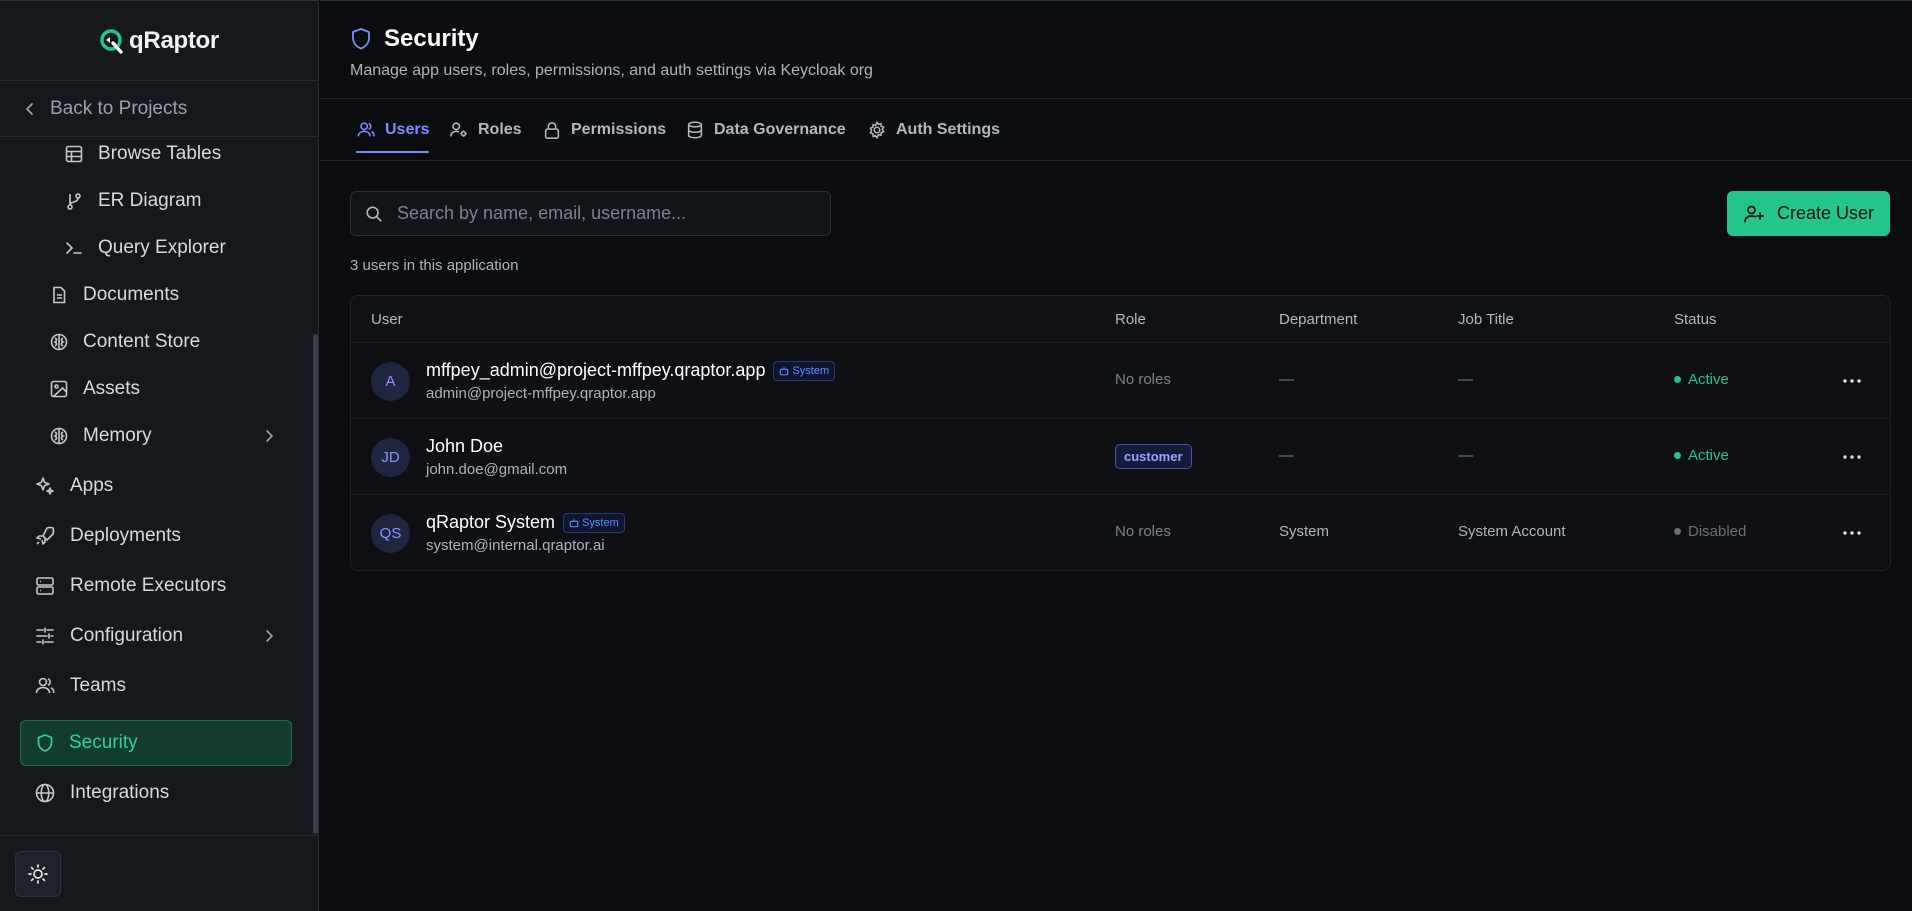 The height and width of the screenshot is (911, 1912). What do you see at coordinates (933, 130) in the screenshot?
I see `tab-auth-settings: Auth Settings` at bounding box center [933, 130].